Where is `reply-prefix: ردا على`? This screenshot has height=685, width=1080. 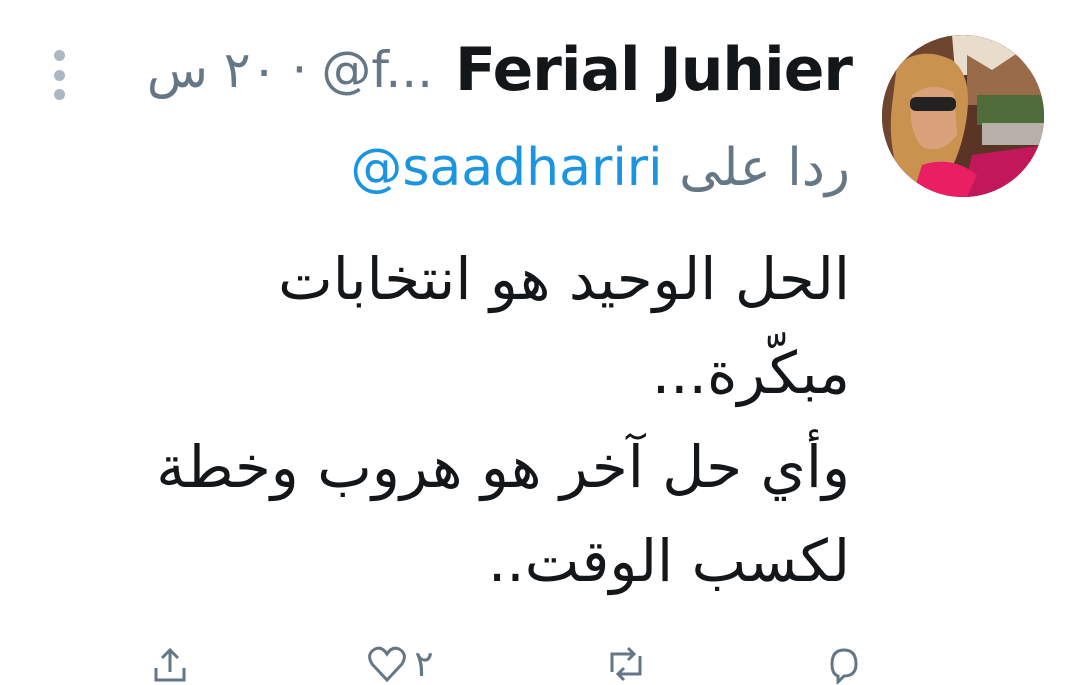
reply-prefix: ردا على is located at coordinates (764, 168).